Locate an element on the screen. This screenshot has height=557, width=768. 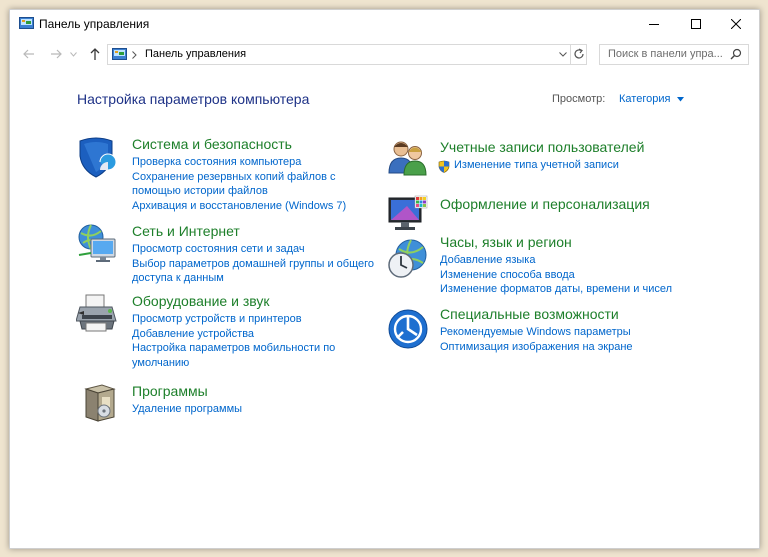
category-title: Оформление и персонализация is located at coordinates (545, 204).